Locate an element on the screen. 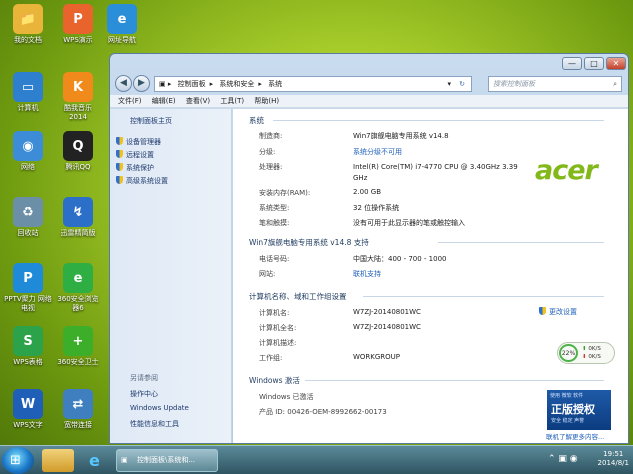 The image size is (633, 474). broadband-icon: ⇄ is located at coordinates (78, 404).